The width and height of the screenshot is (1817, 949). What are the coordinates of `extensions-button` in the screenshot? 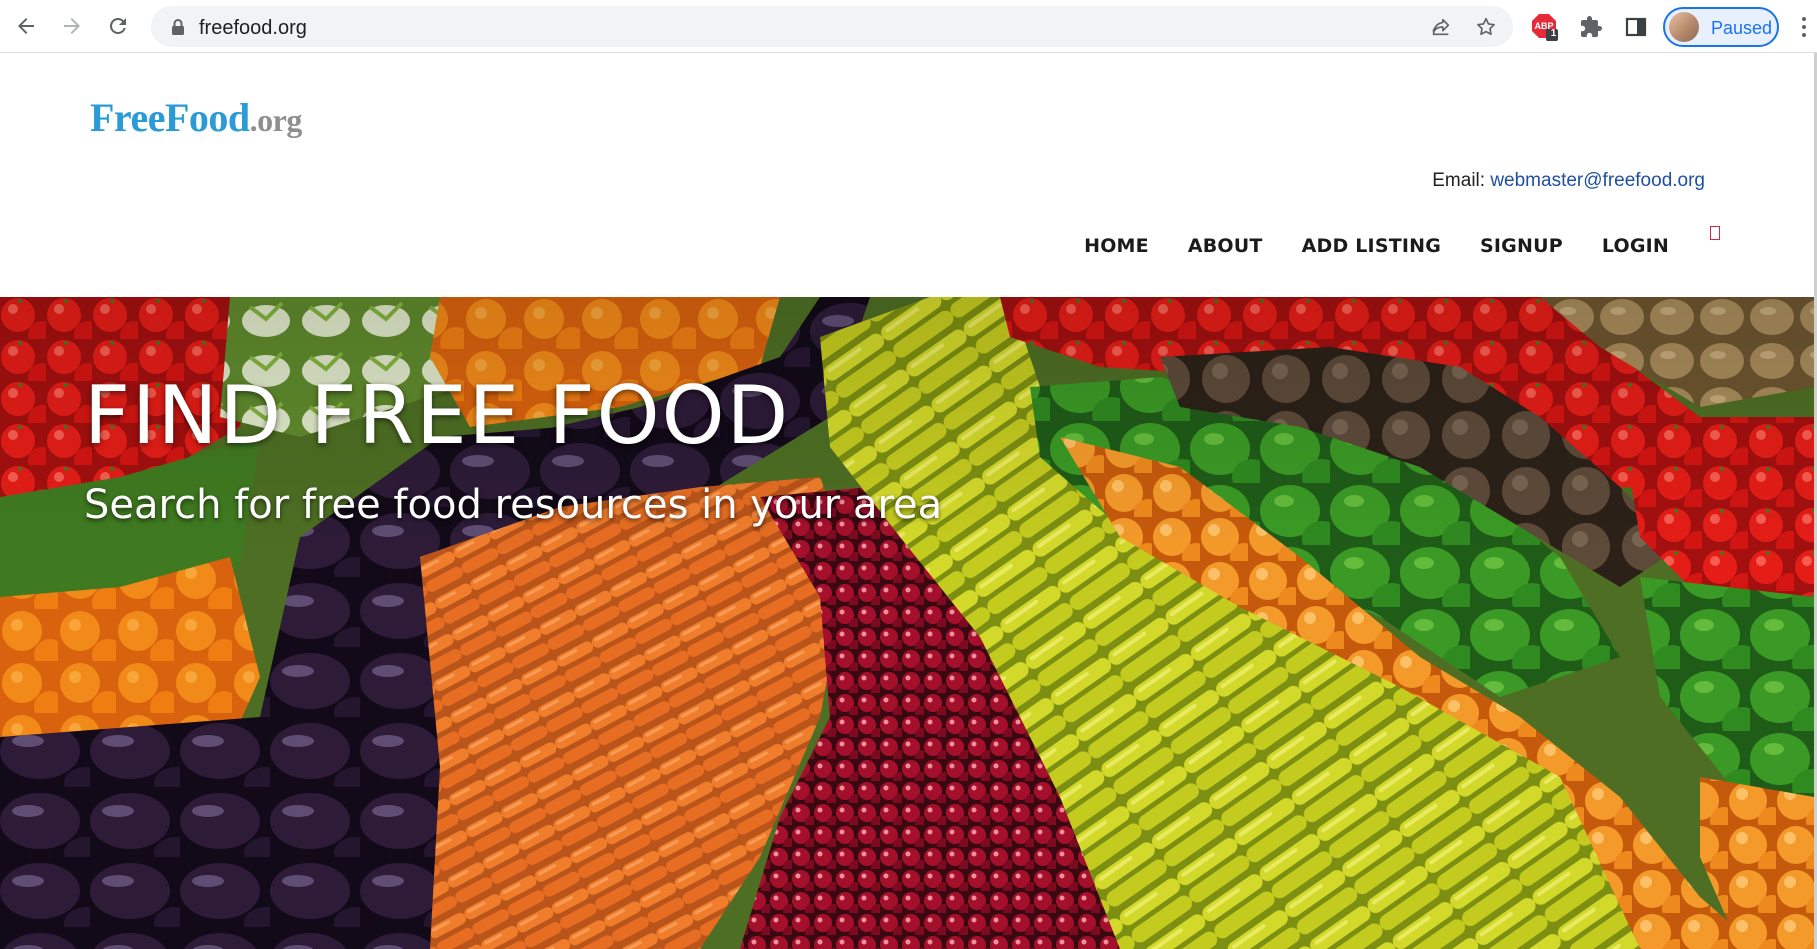 It's located at (1591, 27).